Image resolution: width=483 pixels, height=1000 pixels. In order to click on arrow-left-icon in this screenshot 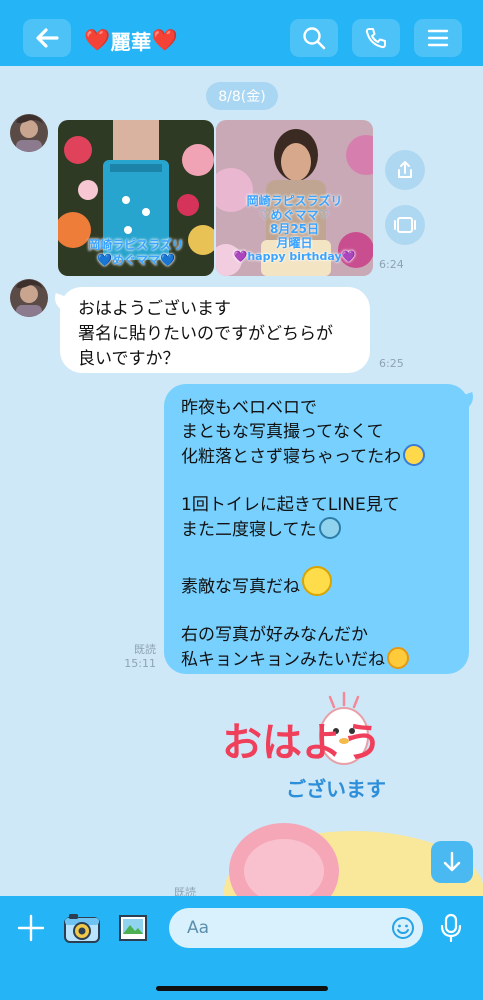, I will do `click(47, 38)`.